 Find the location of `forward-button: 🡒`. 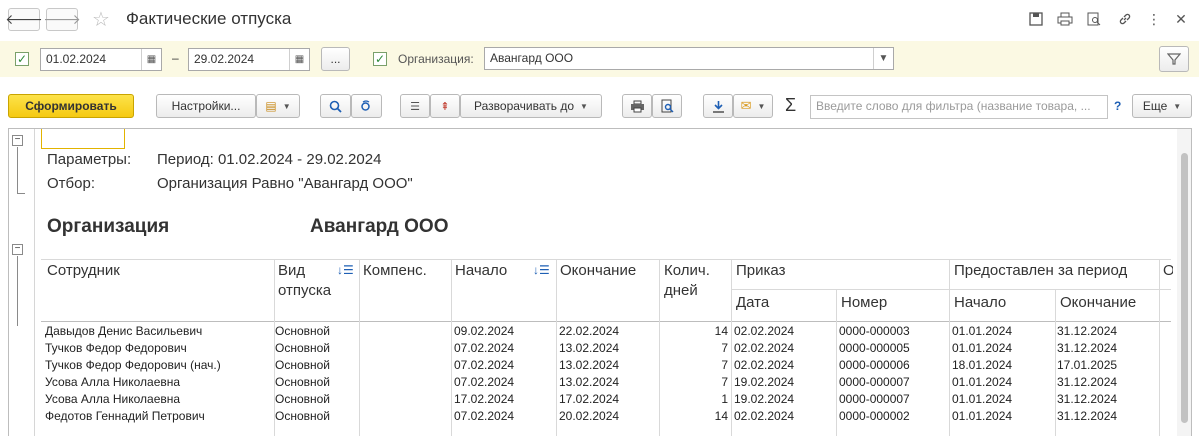

forward-button: 🡒 is located at coordinates (62, 19).